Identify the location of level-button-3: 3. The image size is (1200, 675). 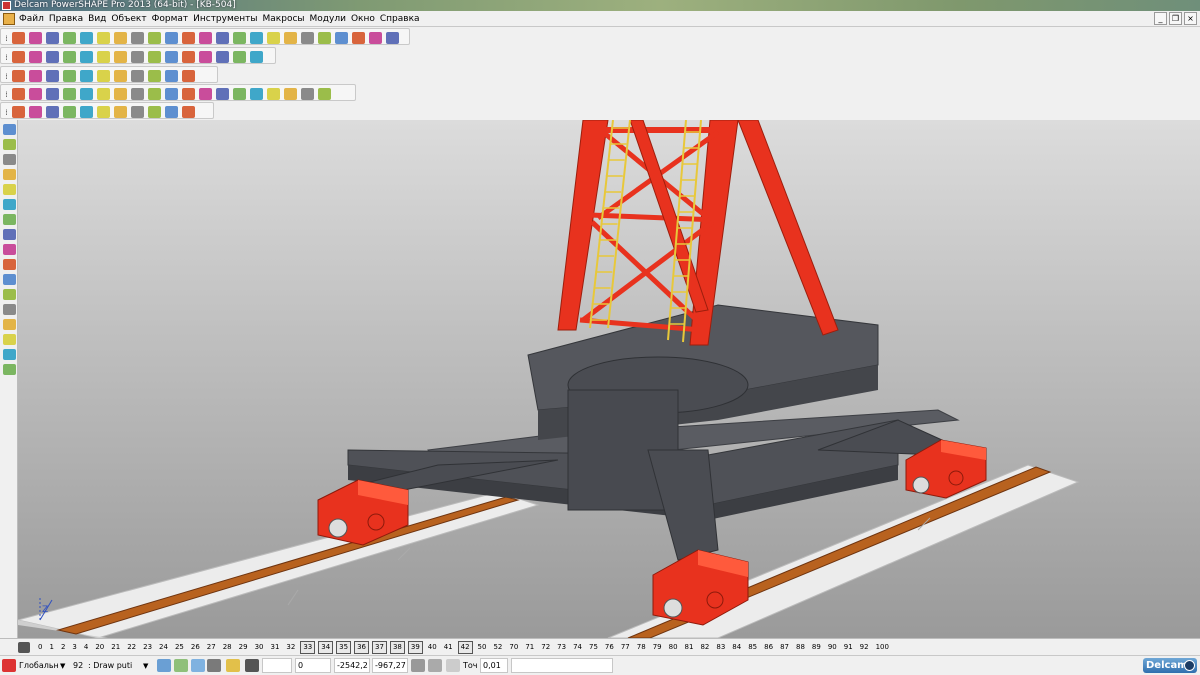
(74, 647).